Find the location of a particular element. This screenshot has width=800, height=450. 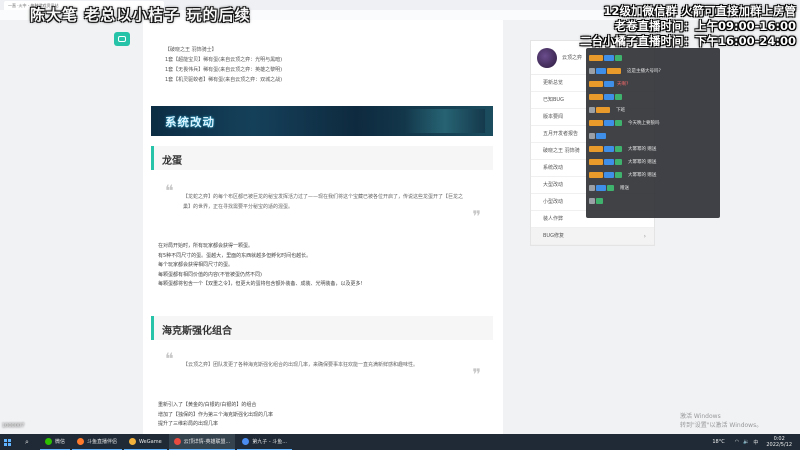

taskbar-app: 斗鱼直播伴侣 is located at coordinates (97, 442).